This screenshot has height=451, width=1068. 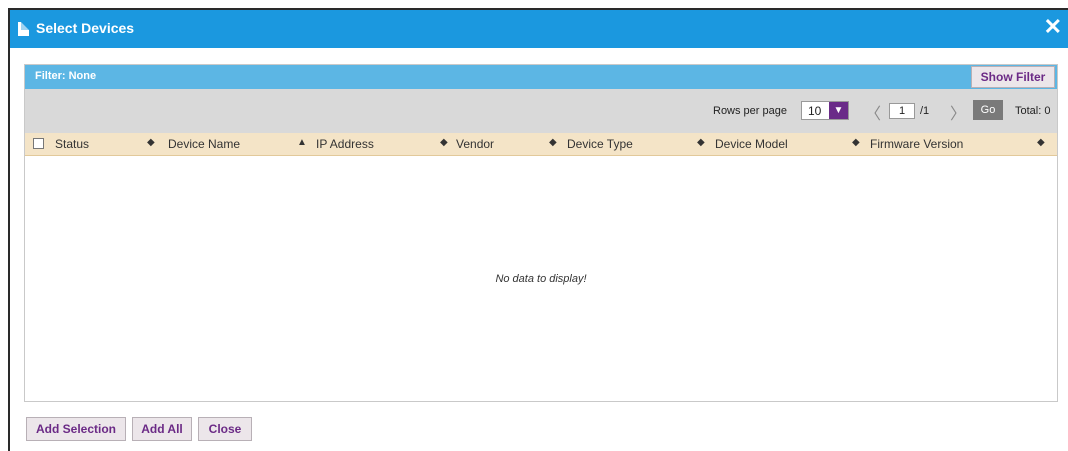 I want to click on column-header-device-name: Device Name, so click(x=204, y=144).